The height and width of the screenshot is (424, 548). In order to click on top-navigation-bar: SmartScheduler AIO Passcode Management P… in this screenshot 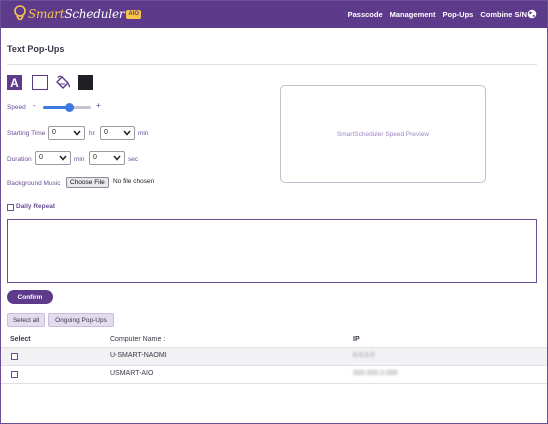, I will do `click(274, 14)`.